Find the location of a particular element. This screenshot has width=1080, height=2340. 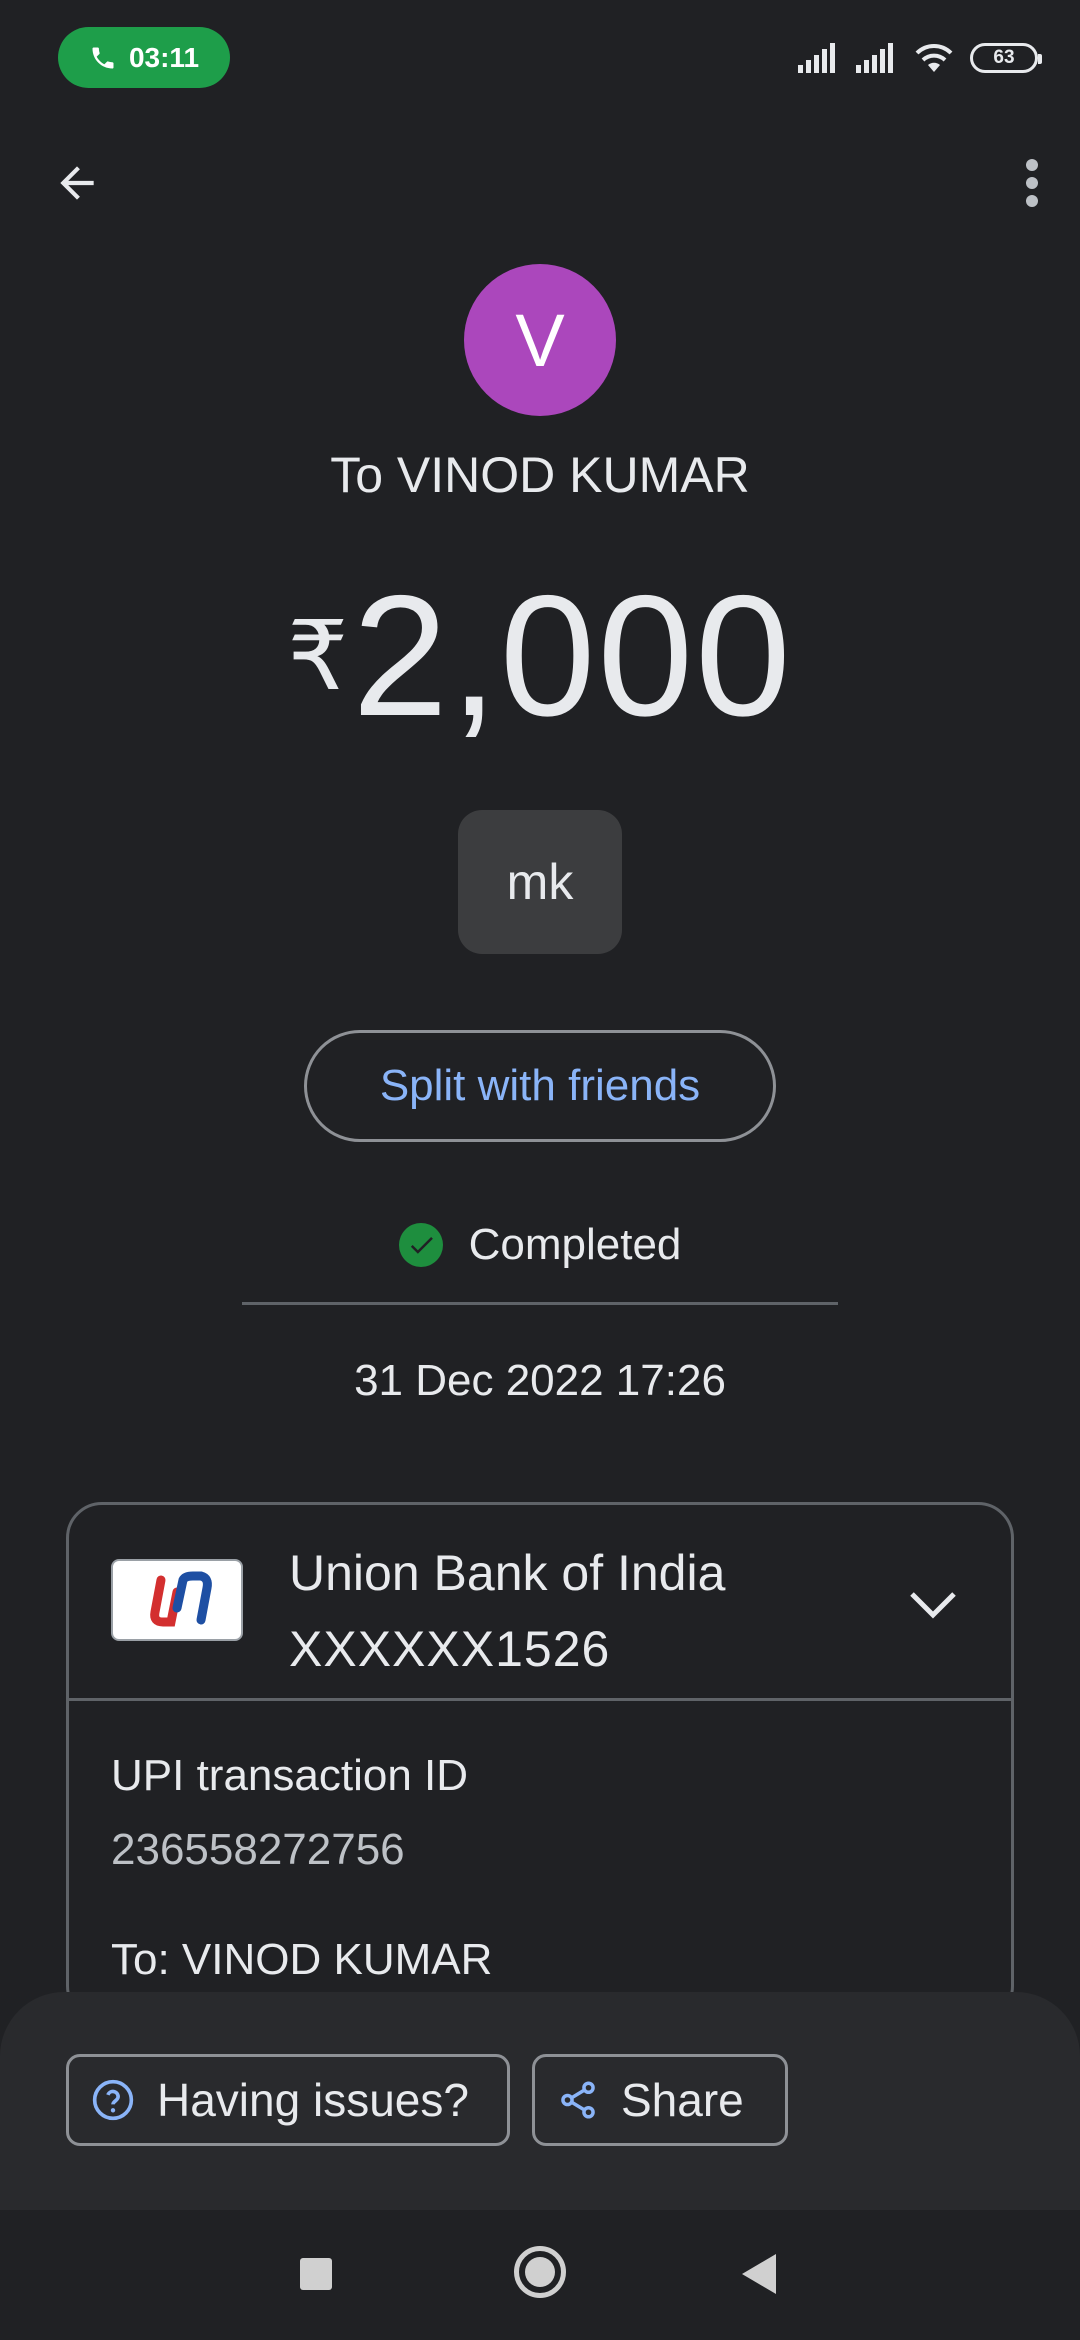

wifi-icon is located at coordinates (934, 58).